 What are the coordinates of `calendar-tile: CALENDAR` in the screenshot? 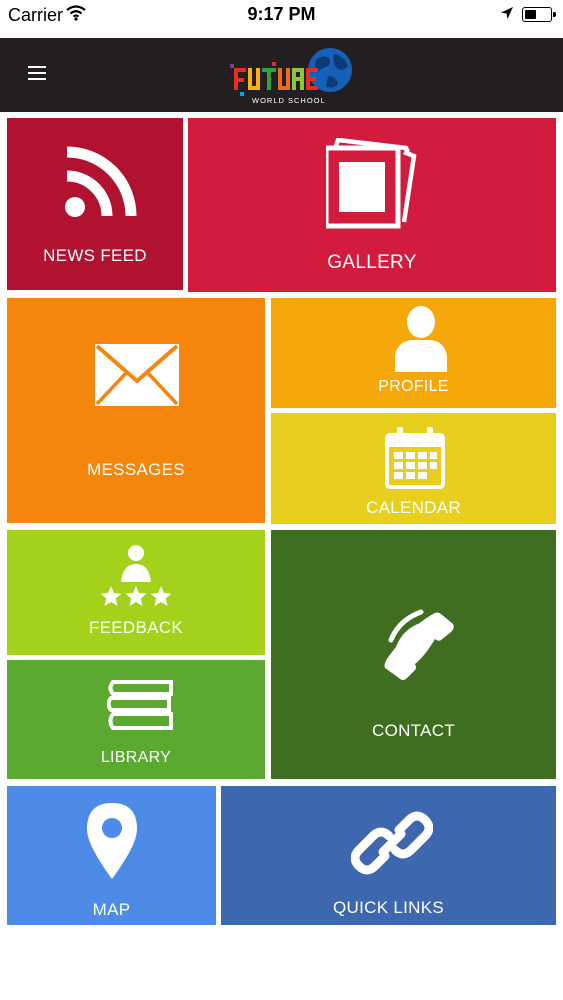 It's located at (413, 468).